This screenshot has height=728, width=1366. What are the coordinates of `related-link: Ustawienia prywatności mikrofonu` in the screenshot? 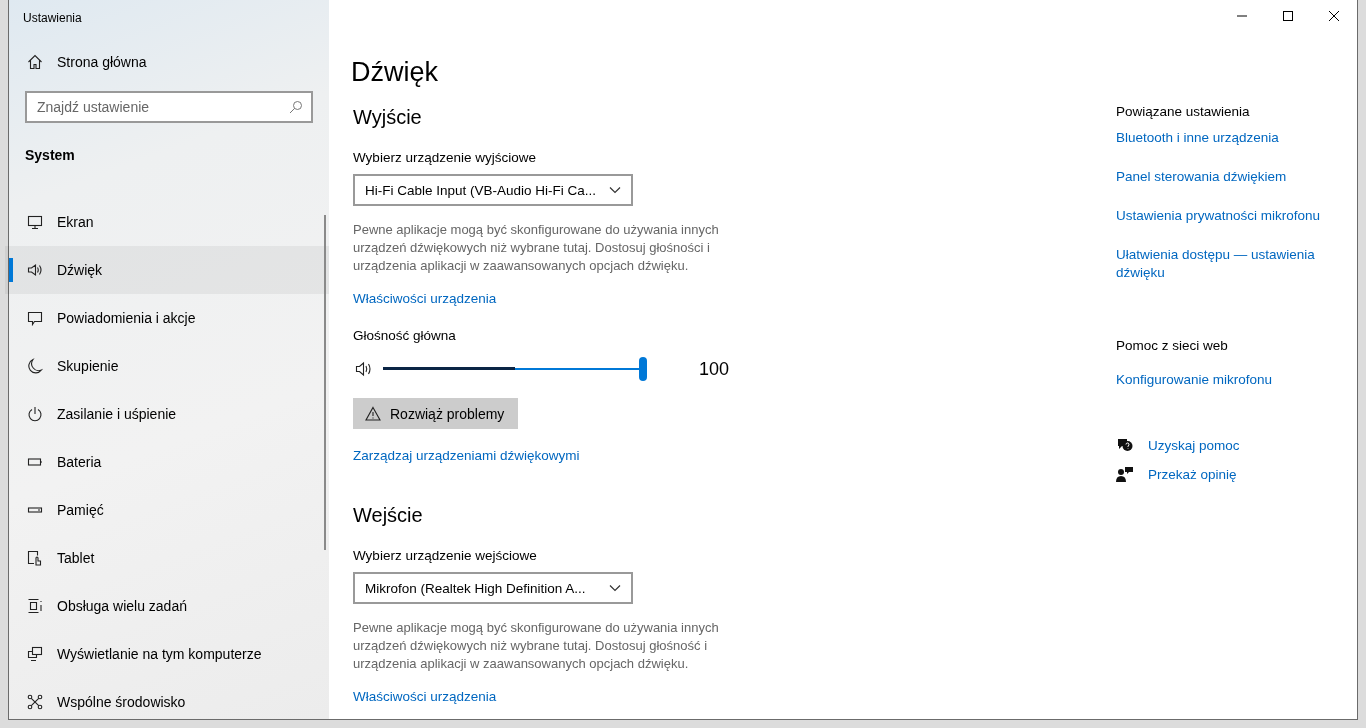 It's located at (1236, 216).